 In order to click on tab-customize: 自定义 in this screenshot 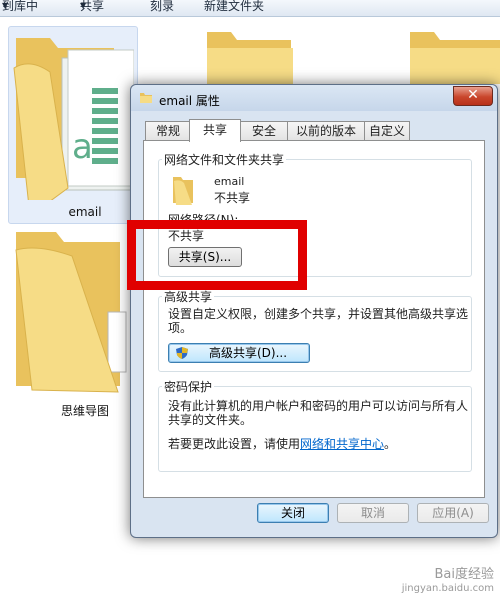, I will do `click(387, 130)`.